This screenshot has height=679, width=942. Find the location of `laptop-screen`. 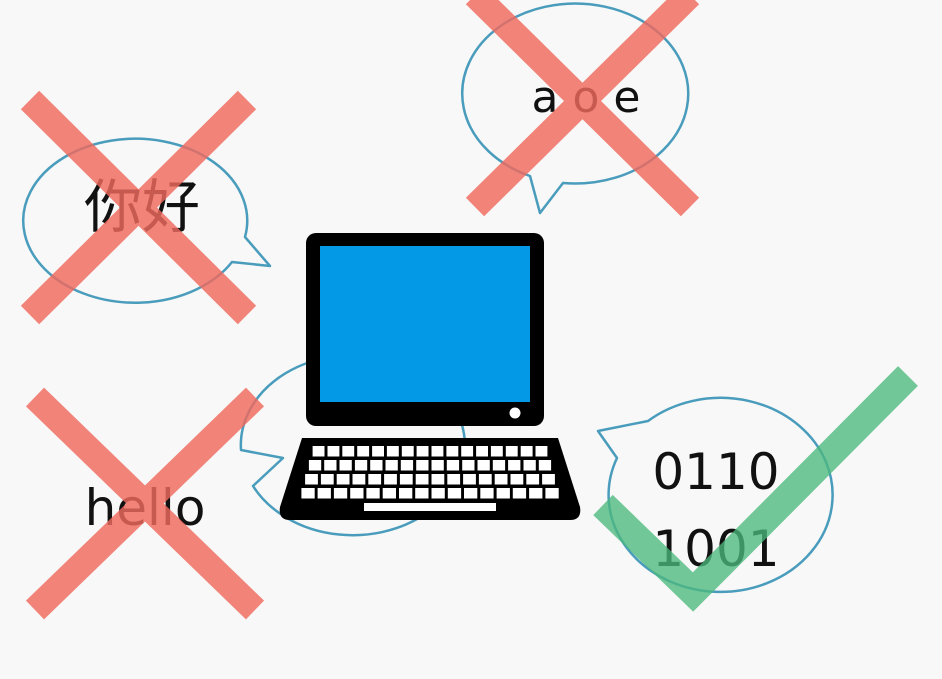

laptop-screen is located at coordinates (425, 324).